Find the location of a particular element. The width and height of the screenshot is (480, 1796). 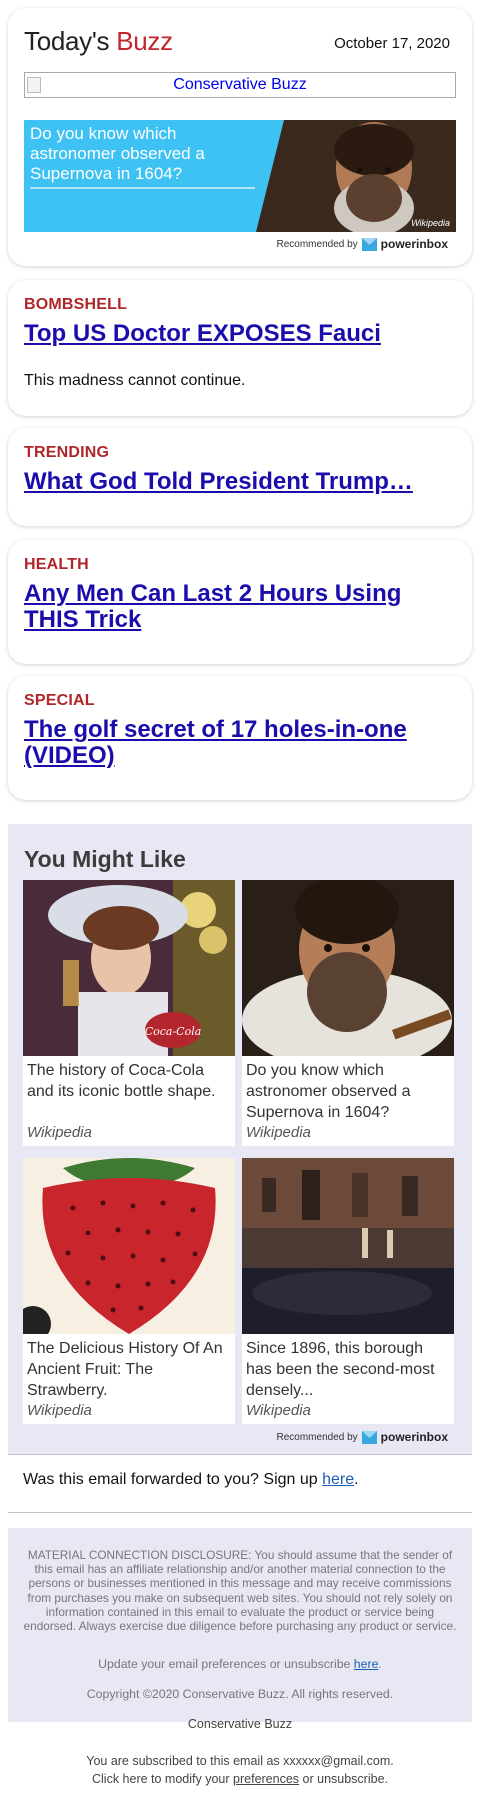

strawberry-image is located at coordinates (129, 1246).